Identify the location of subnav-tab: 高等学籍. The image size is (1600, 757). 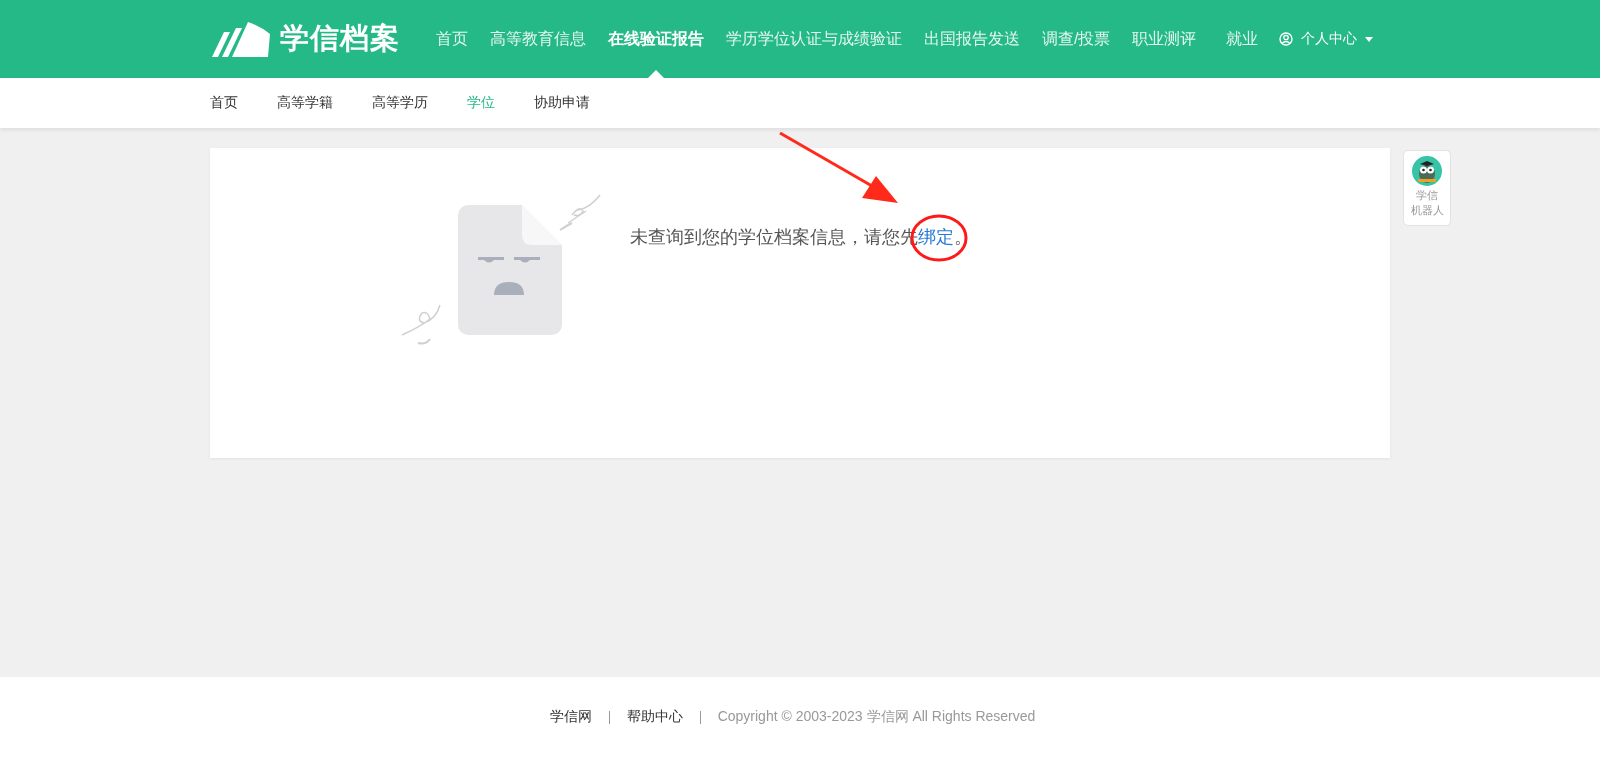
(305, 103).